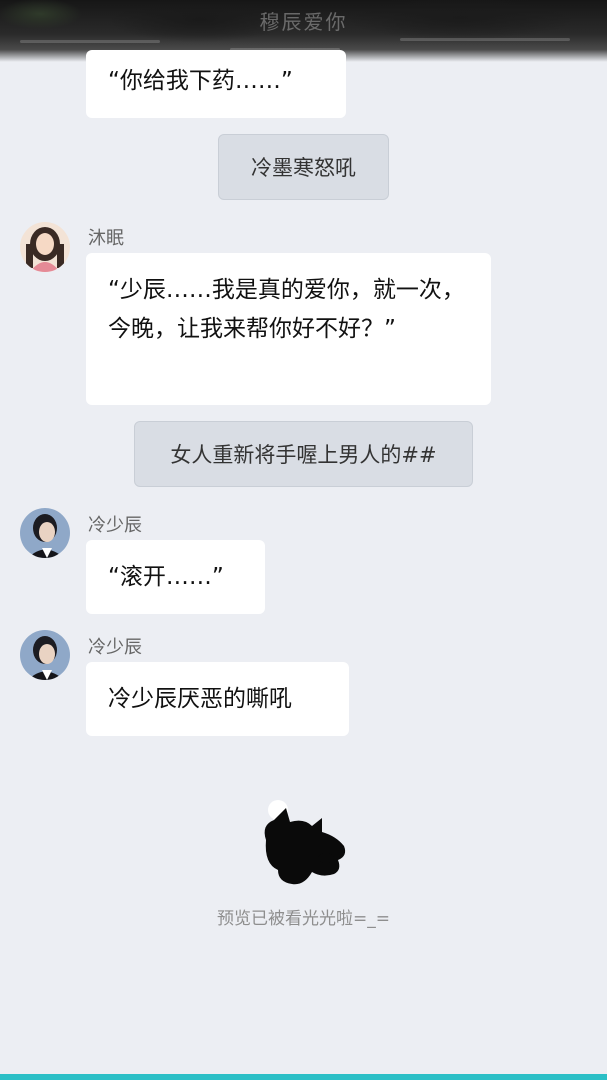 Image resolution: width=607 pixels, height=1080 pixels. What do you see at coordinates (200, 699) in the screenshot?
I see `message-text: 冷少辰厌恶的嘶吼` at bounding box center [200, 699].